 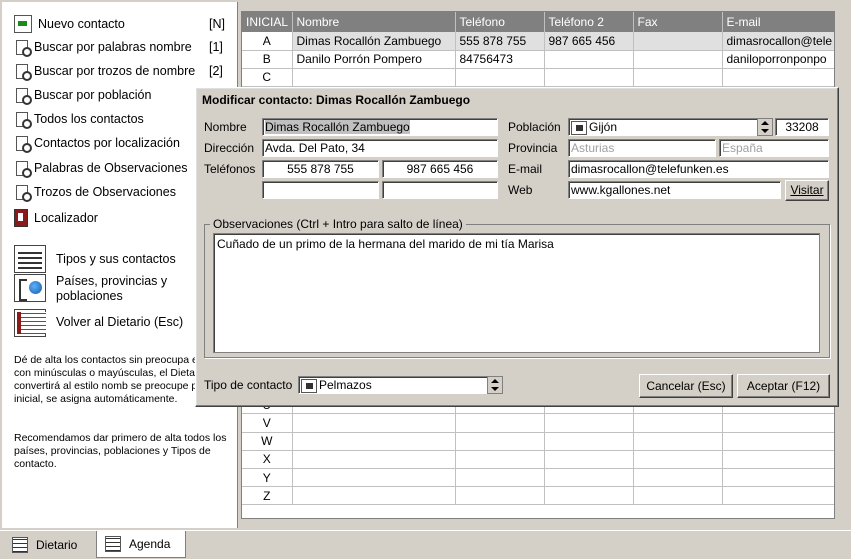 What do you see at coordinates (217, 24) in the screenshot?
I see `nav-item-shortcut: [N]` at bounding box center [217, 24].